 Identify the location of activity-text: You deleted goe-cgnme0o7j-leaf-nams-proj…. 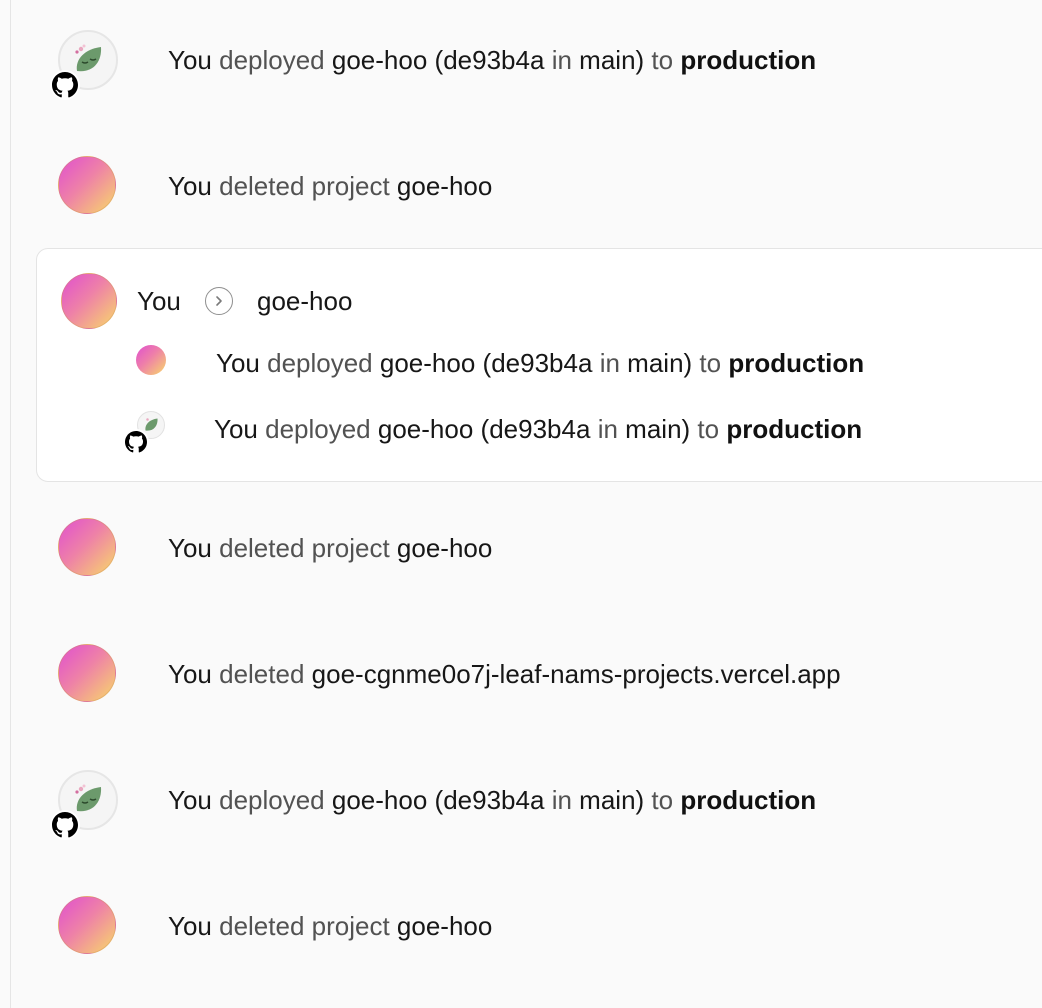
(504, 674).